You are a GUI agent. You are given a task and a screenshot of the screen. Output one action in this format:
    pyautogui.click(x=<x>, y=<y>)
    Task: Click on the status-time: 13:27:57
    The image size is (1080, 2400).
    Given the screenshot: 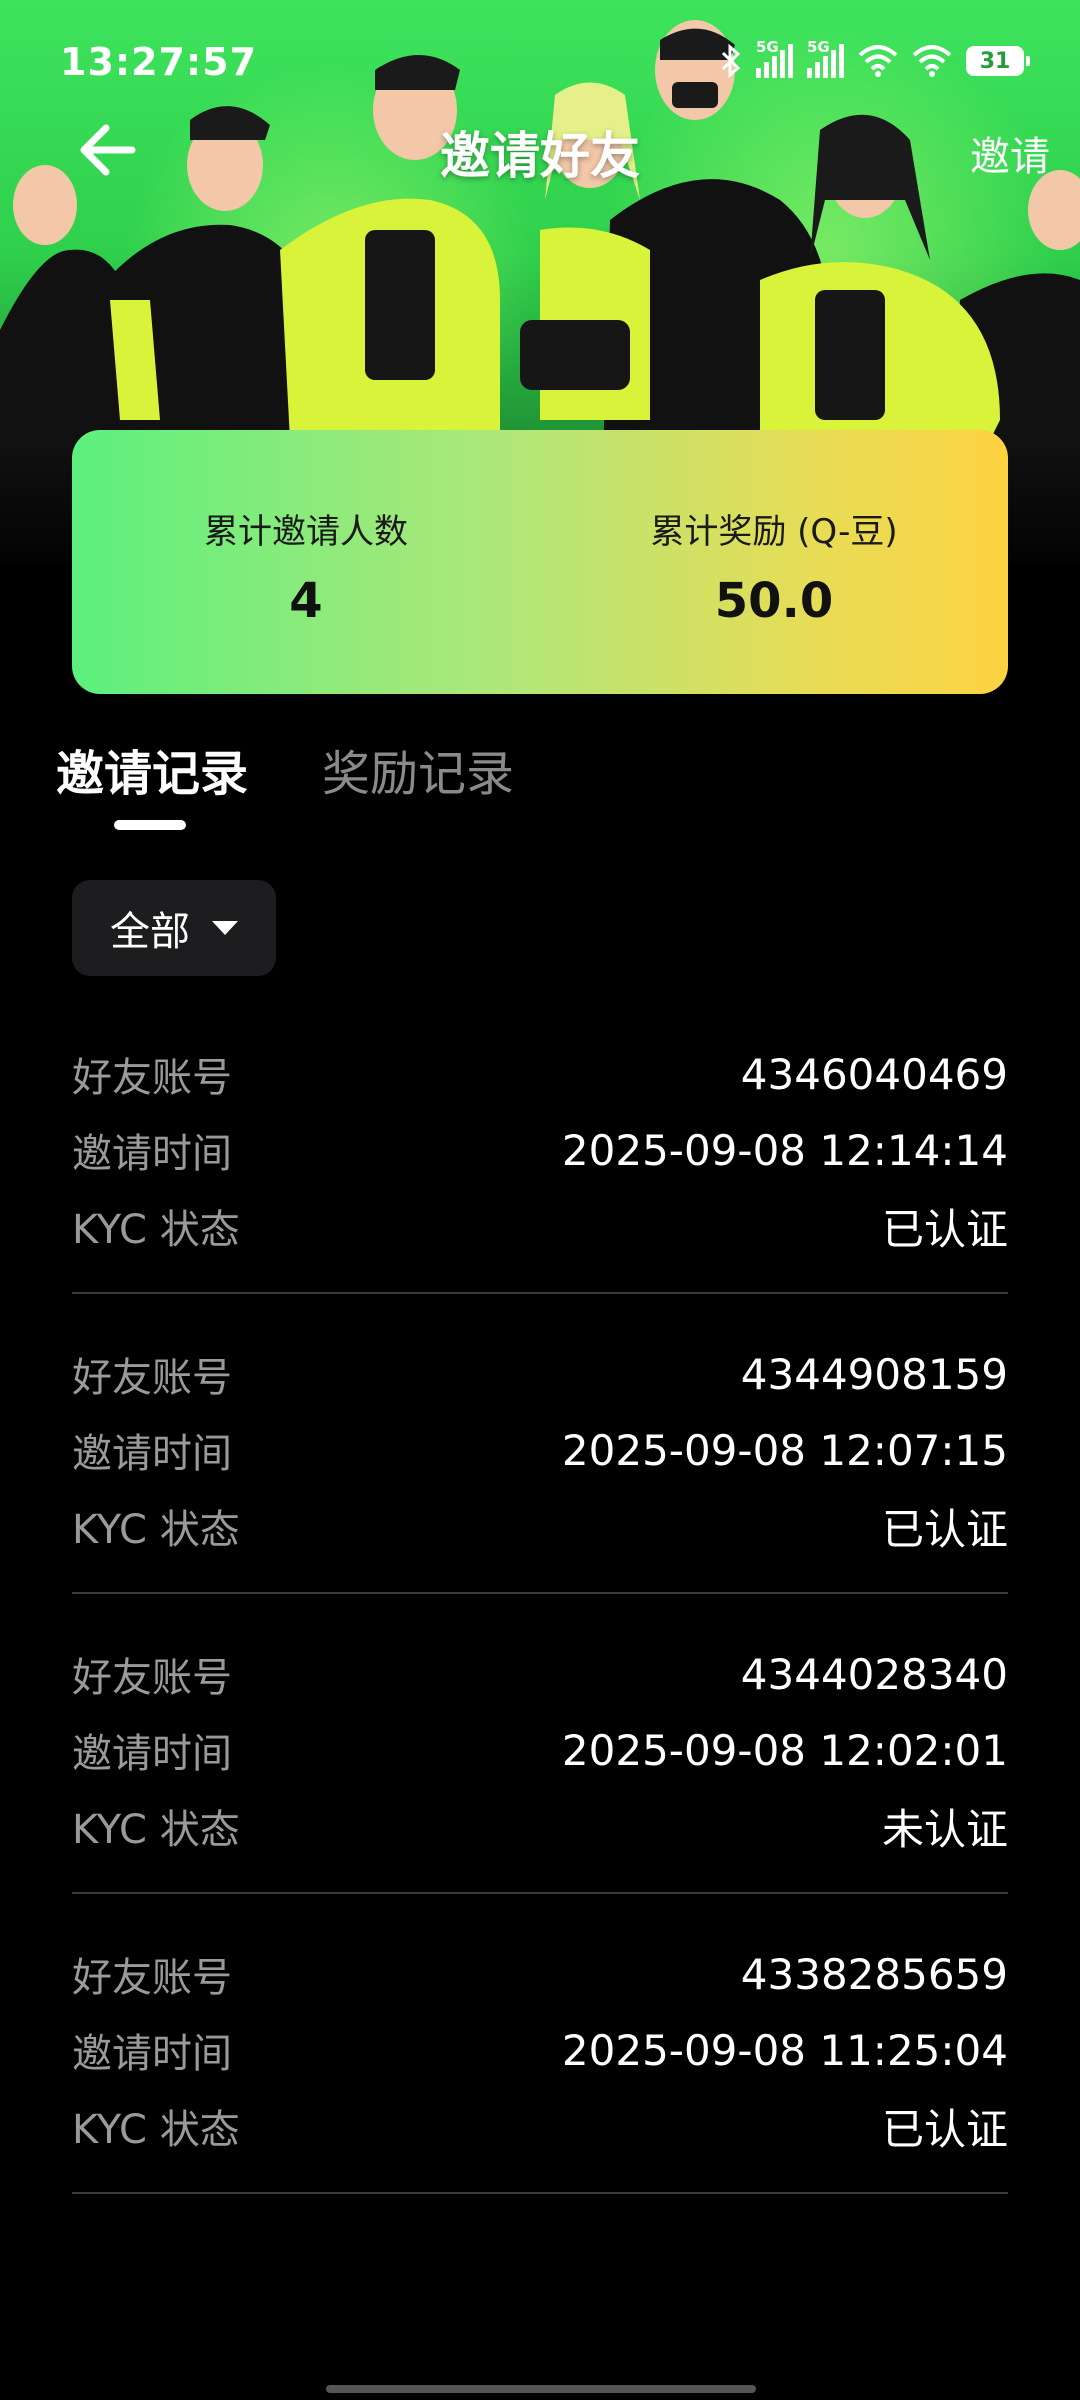 What is the action you would take?
    pyautogui.click(x=159, y=62)
    